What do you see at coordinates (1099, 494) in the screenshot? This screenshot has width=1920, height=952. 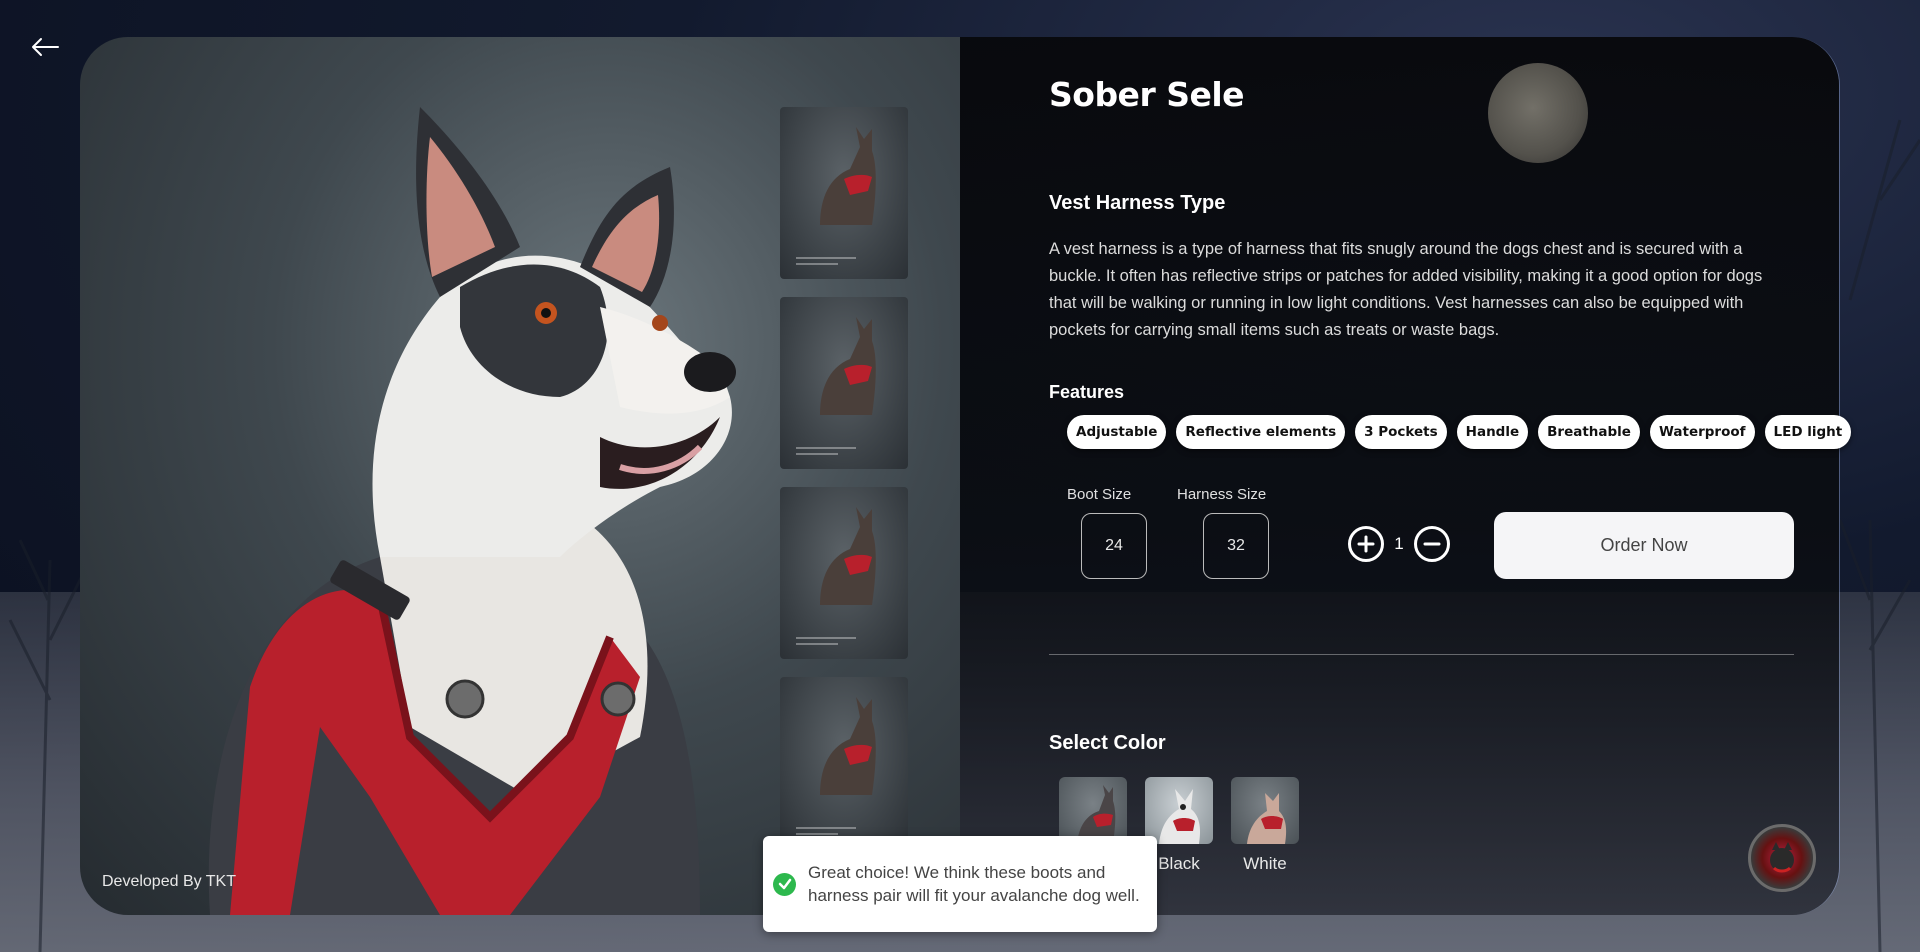 I see `boot-size-label: Boot Size` at bounding box center [1099, 494].